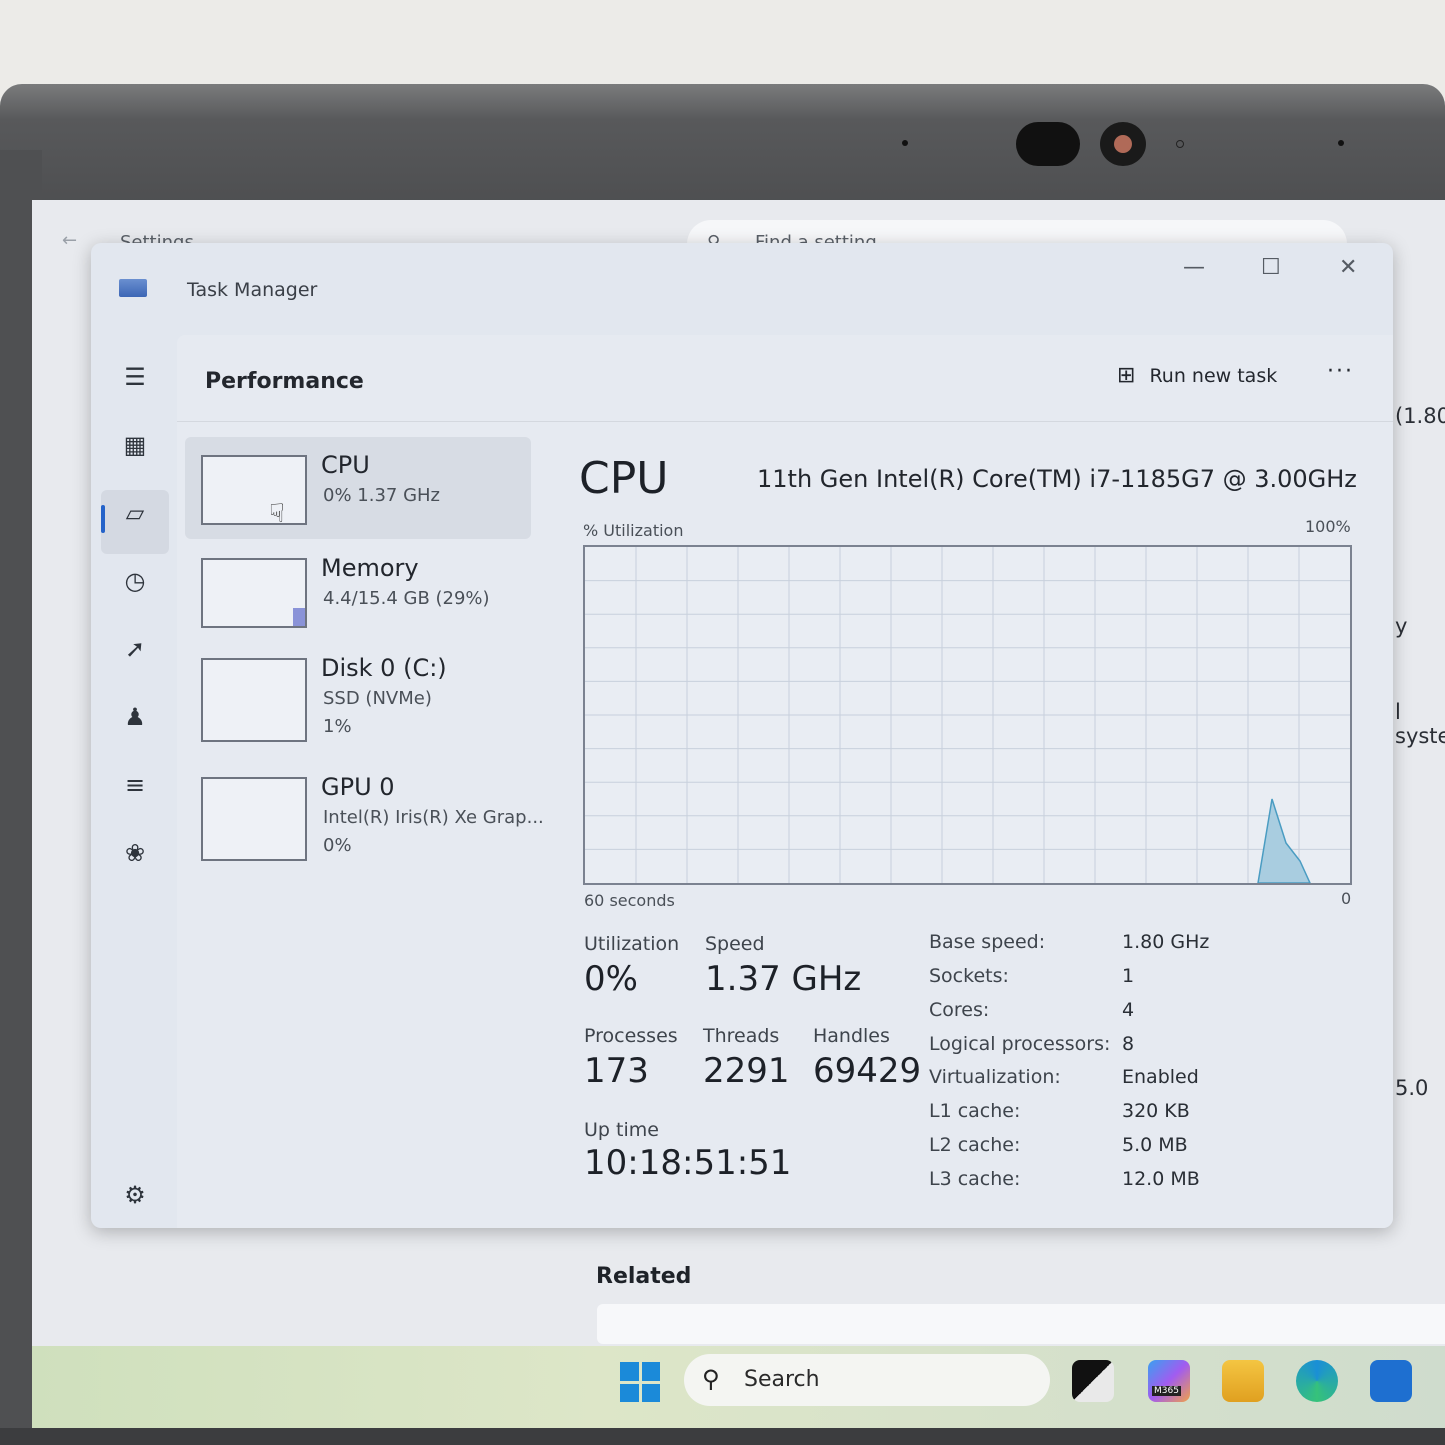  I want to click on taskbar: ⚲ Search M365, so click(738, 1387).